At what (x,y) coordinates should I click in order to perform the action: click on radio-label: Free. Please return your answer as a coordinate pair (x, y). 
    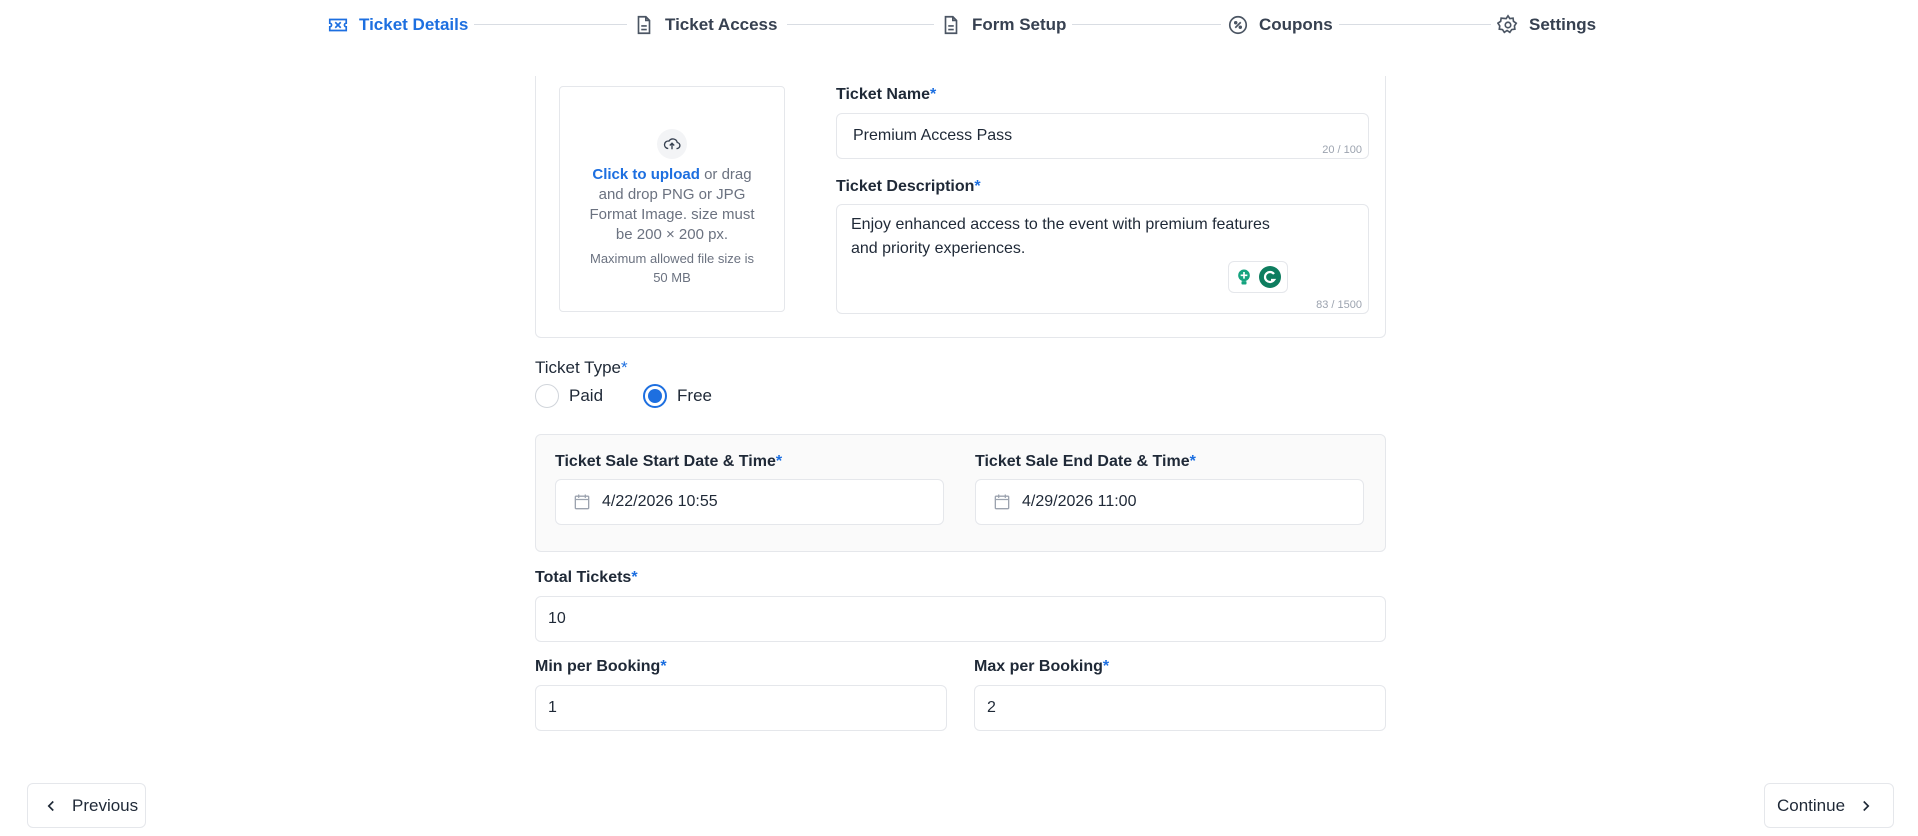
    Looking at the image, I should click on (694, 395).